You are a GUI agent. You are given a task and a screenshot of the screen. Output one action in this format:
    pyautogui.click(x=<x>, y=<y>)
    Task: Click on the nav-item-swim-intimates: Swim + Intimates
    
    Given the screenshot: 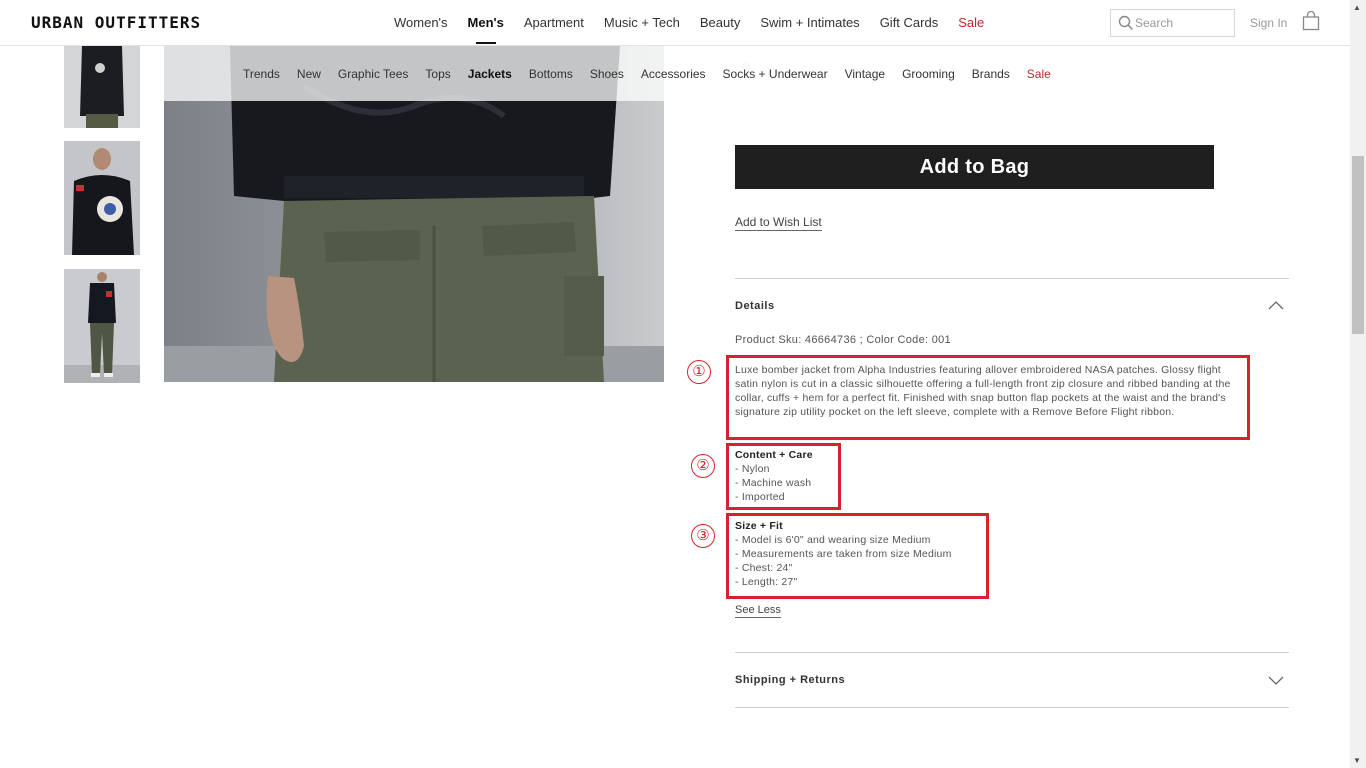 What is the action you would take?
    pyautogui.click(x=809, y=22)
    